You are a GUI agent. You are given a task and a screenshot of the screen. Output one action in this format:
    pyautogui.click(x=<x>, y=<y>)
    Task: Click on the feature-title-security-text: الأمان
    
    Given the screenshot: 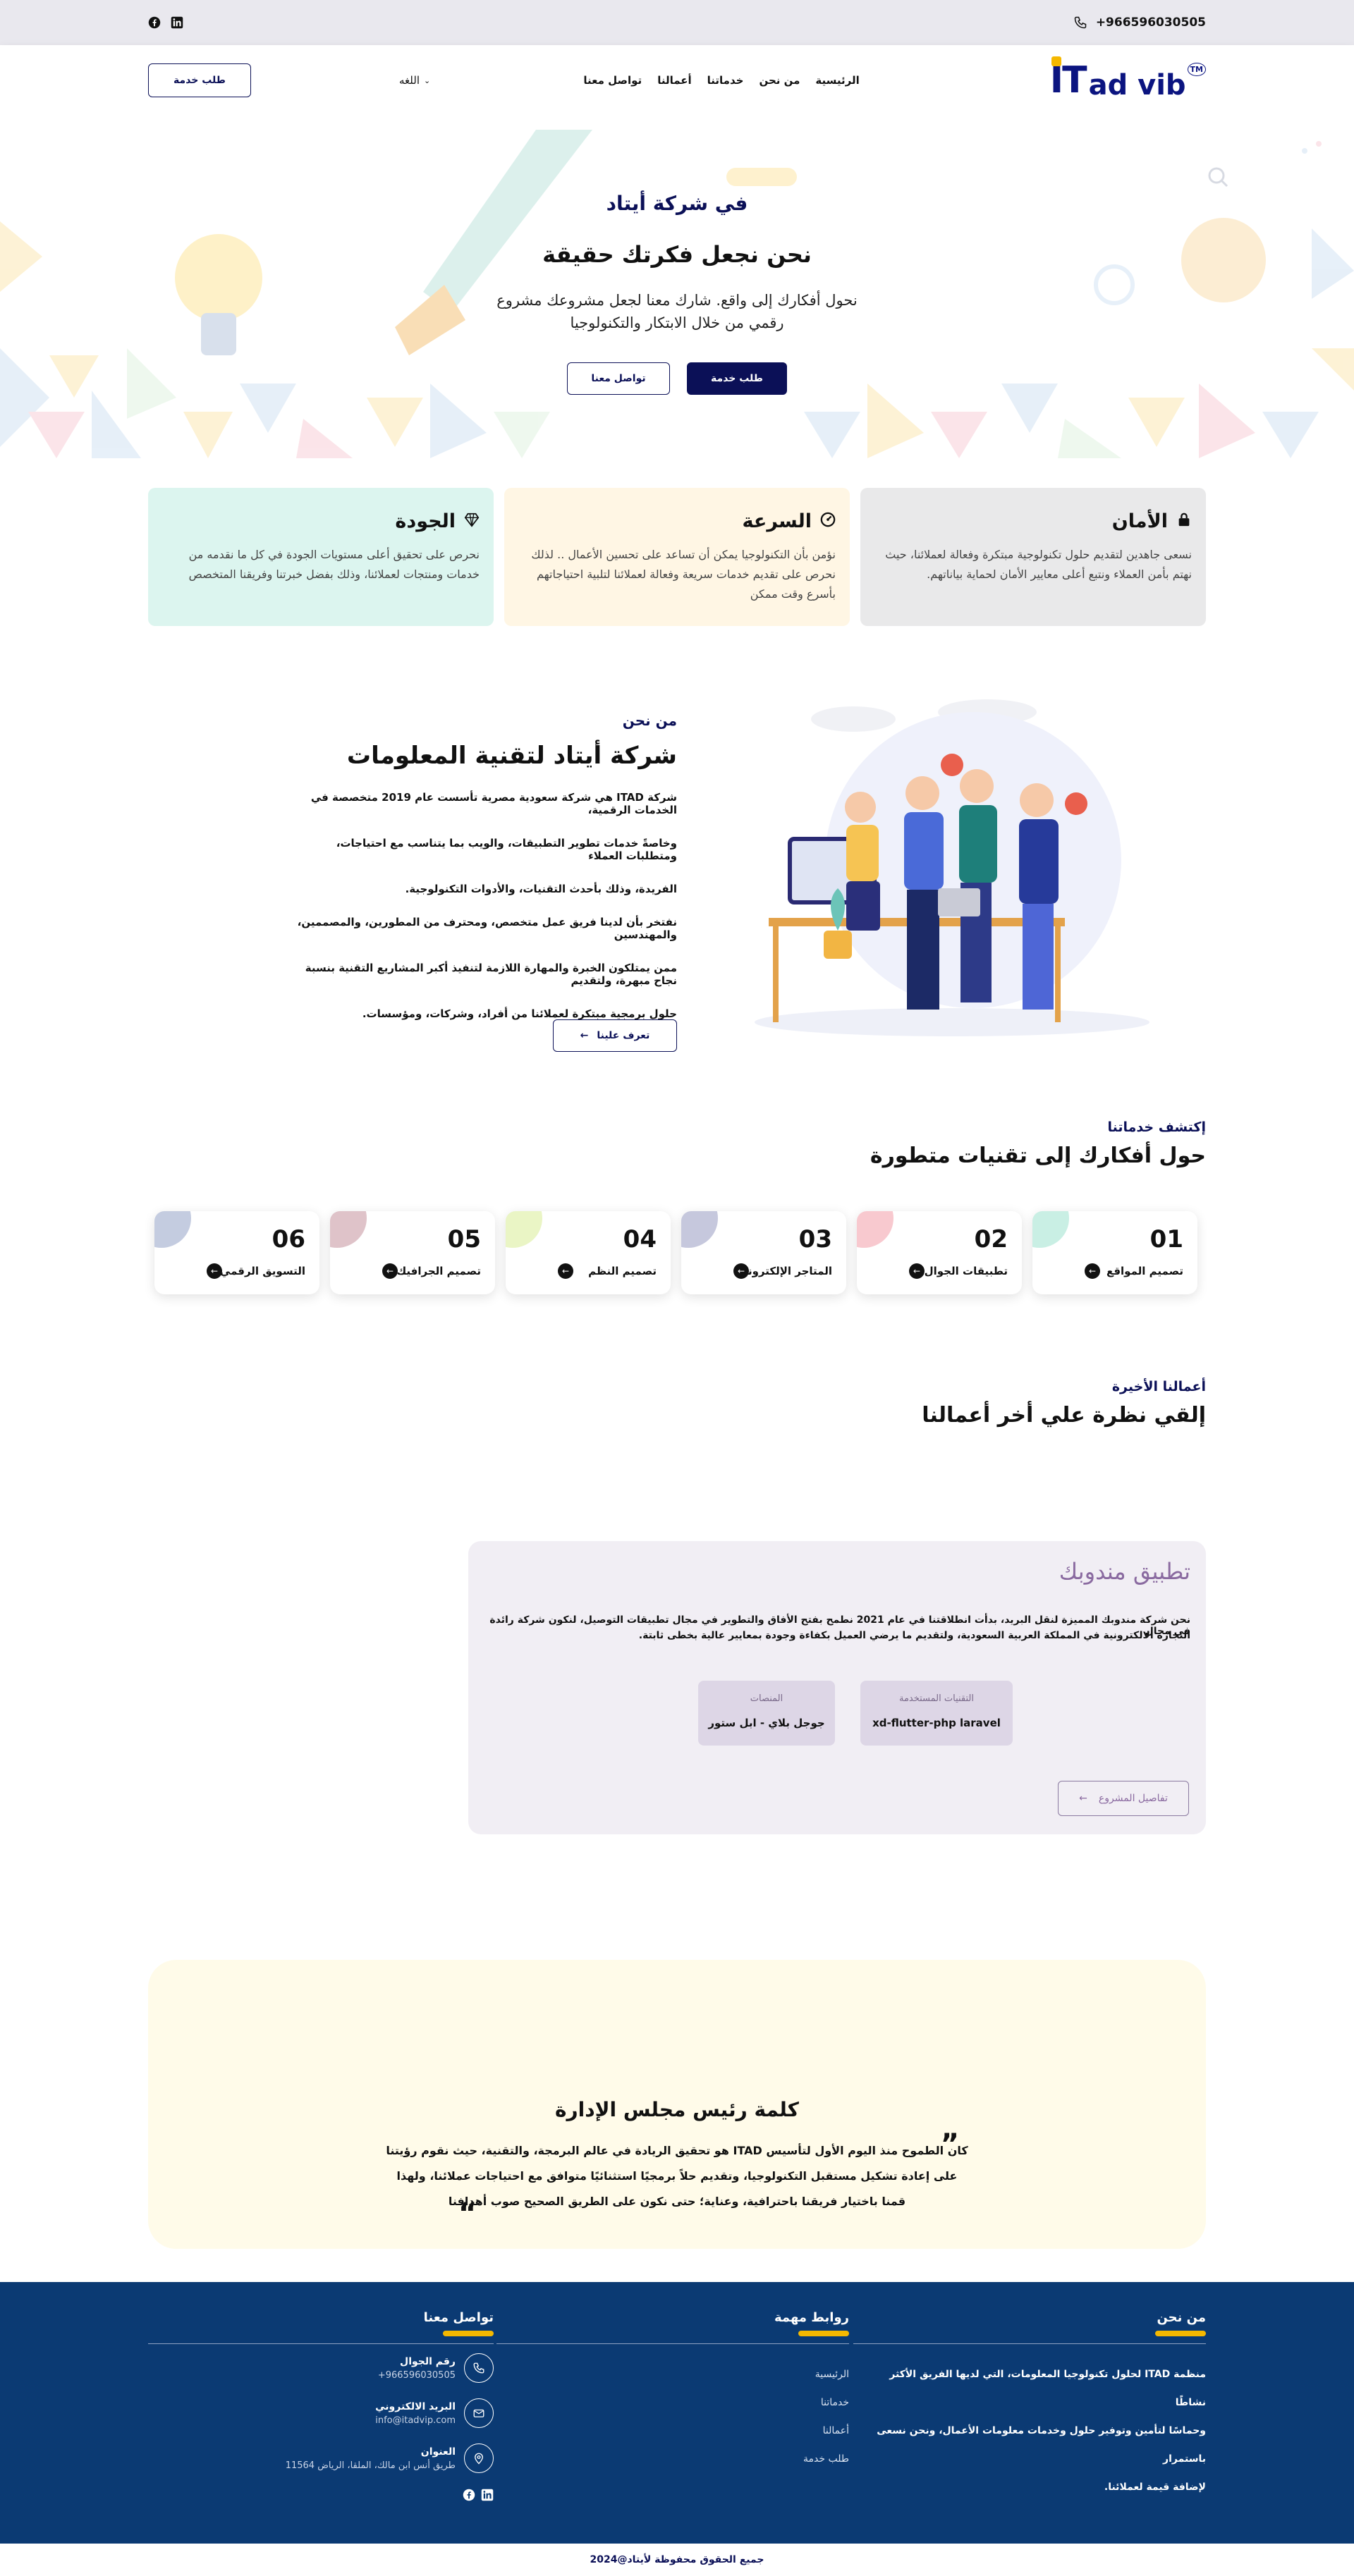 What is the action you would take?
    pyautogui.click(x=1139, y=521)
    